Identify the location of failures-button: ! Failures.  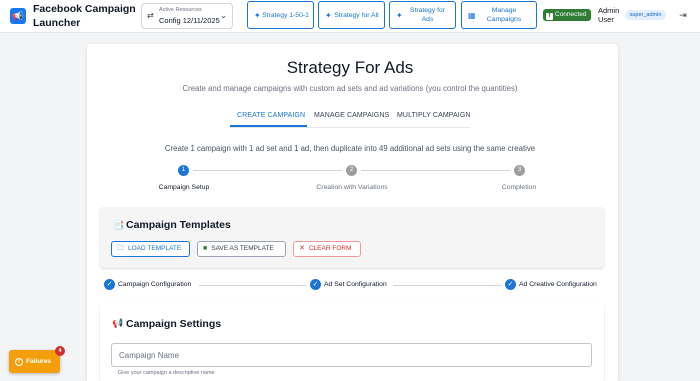
(34, 361).